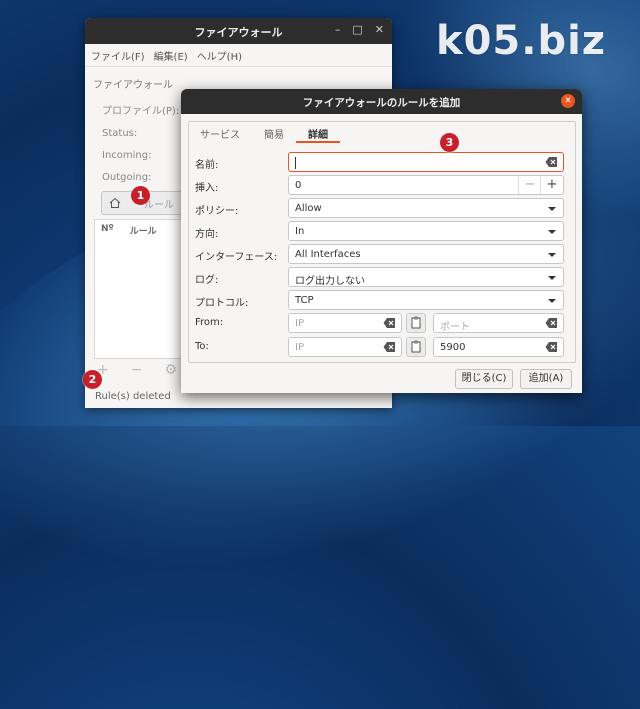 This screenshot has width=640, height=709. What do you see at coordinates (238, 31) in the screenshot?
I see `main-titlebar: ファイアウォール – □ ✕` at bounding box center [238, 31].